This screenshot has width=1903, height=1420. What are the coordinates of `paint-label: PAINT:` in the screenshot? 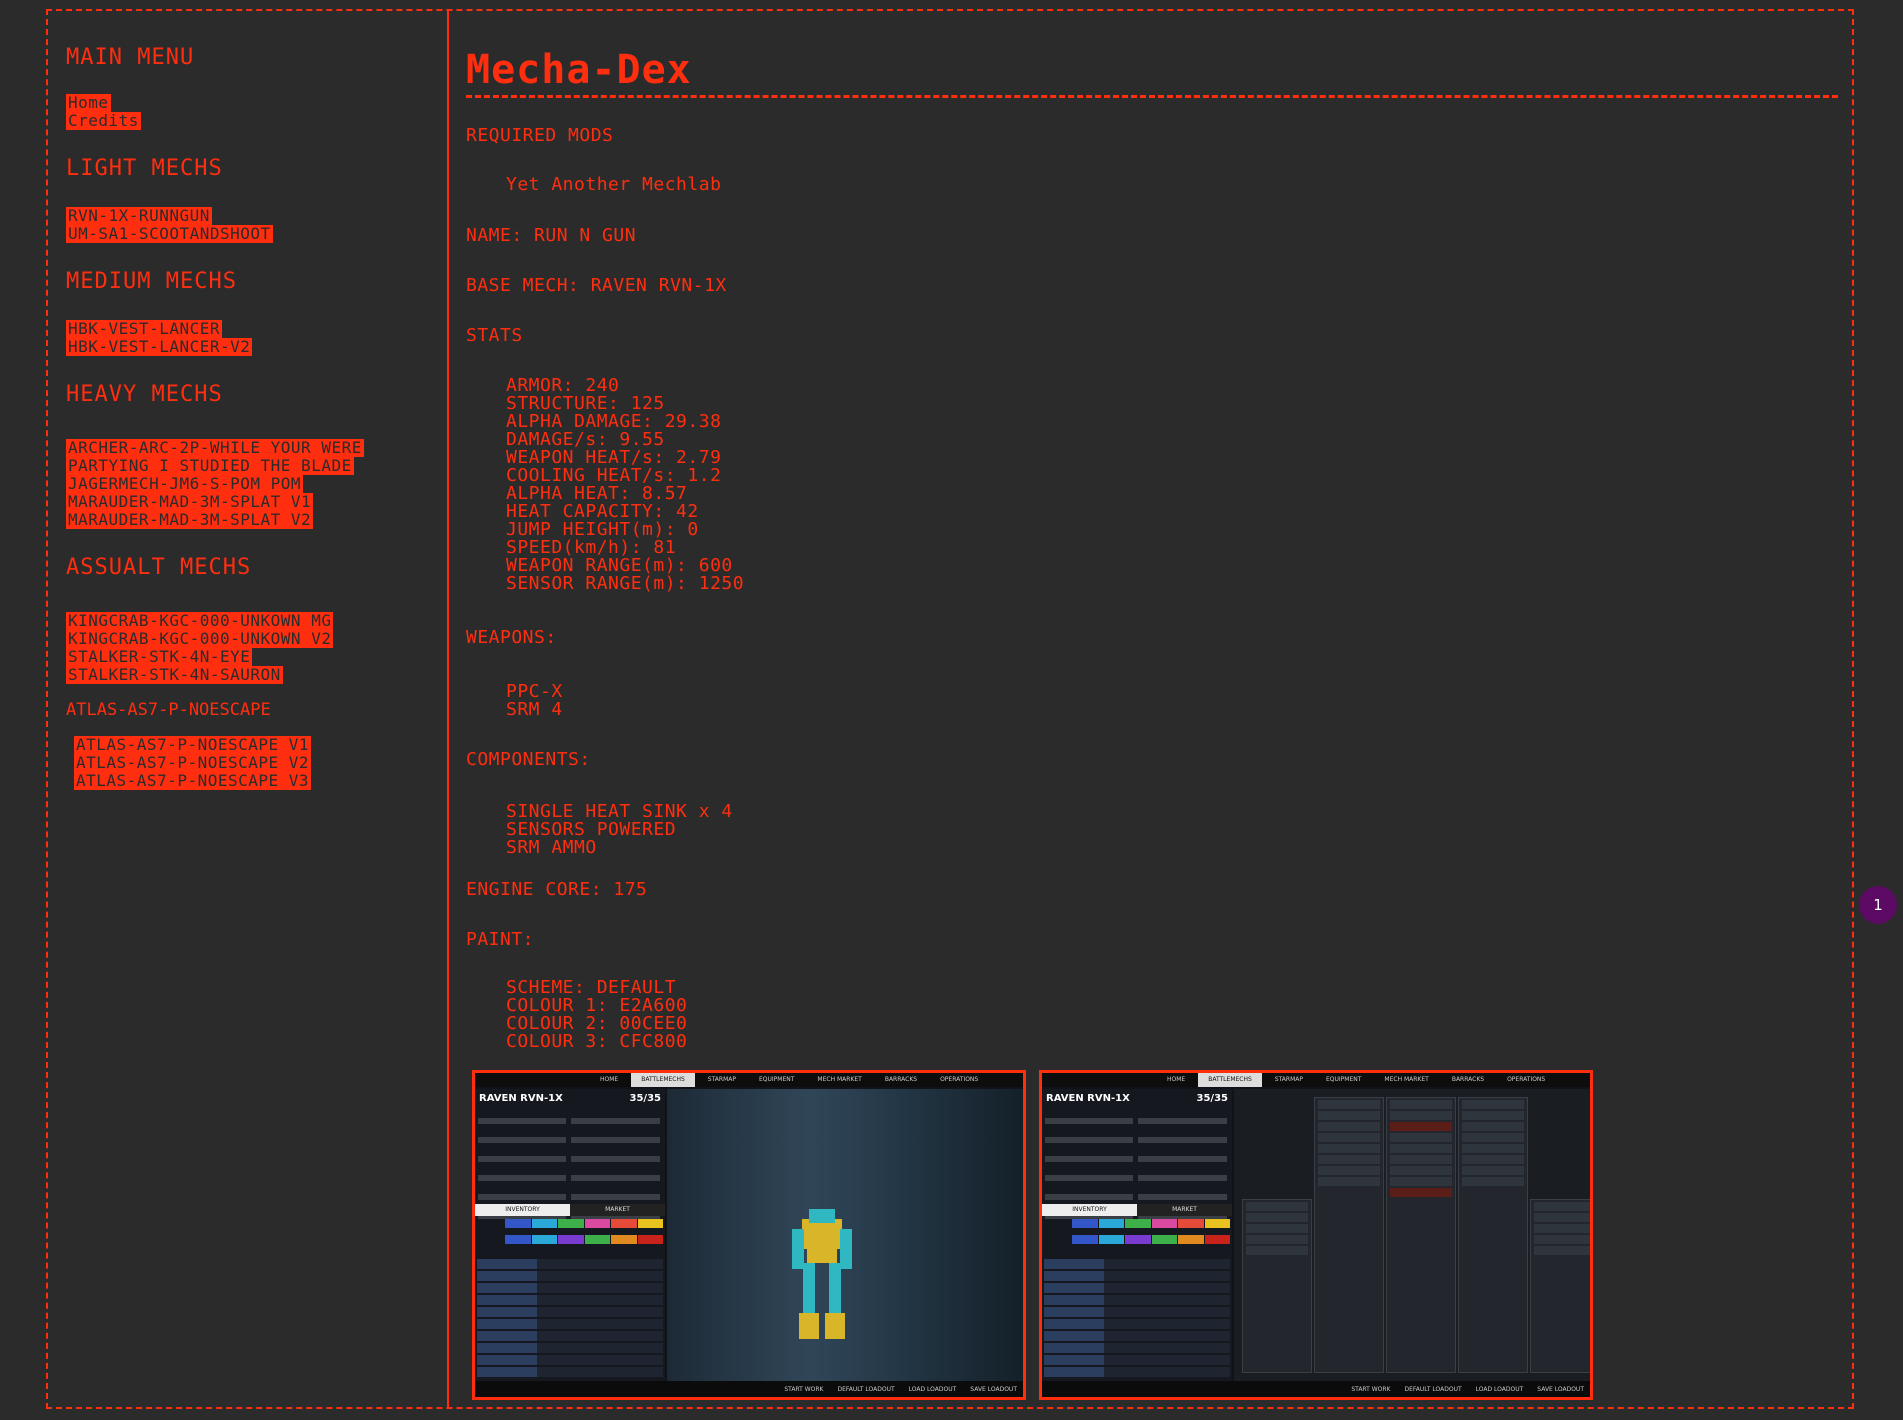 It's located at (500, 939).